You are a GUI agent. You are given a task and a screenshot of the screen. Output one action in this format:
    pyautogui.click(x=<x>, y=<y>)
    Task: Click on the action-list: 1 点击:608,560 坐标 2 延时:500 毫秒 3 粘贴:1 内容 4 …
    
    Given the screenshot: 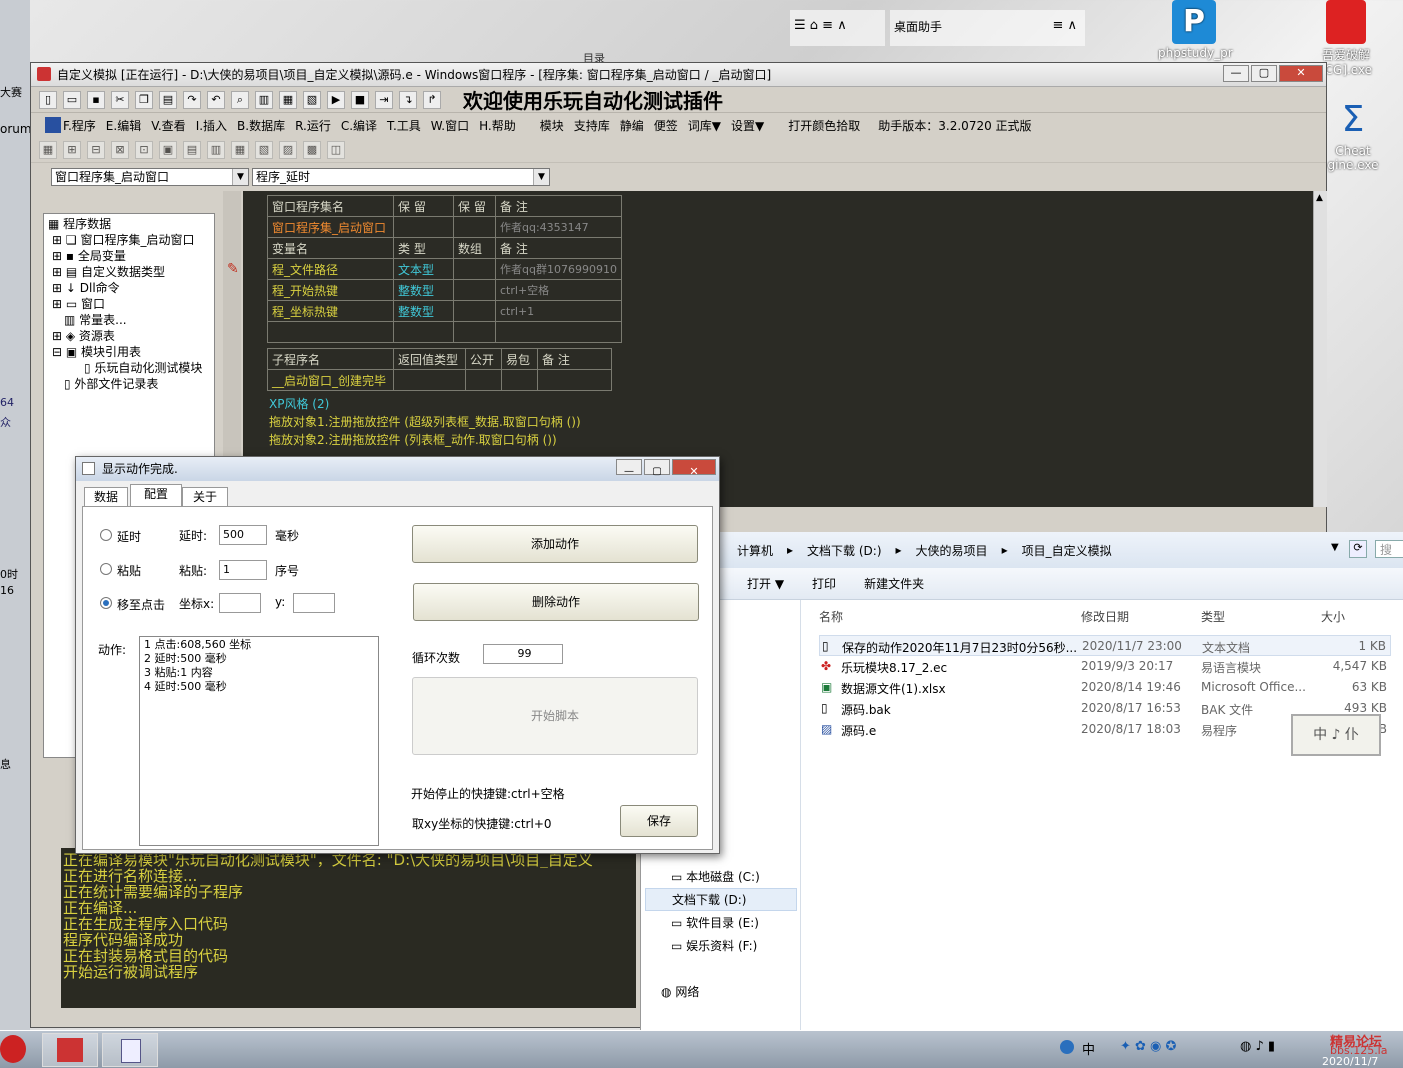 What is the action you would take?
    pyautogui.click(x=259, y=741)
    